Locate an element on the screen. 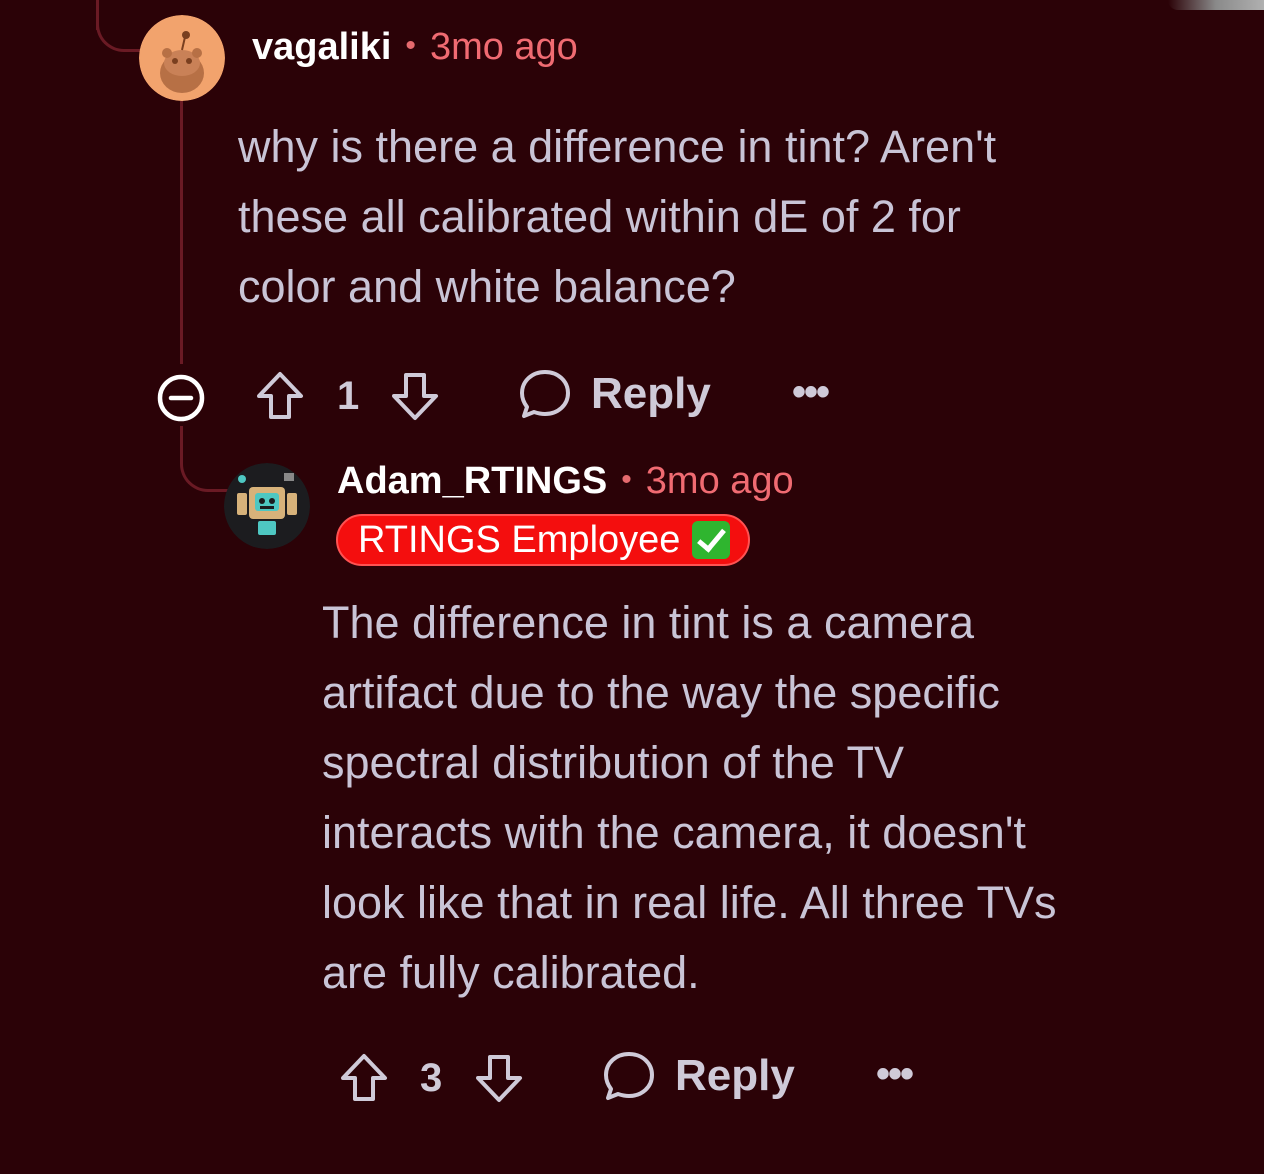  corner-image-fragment is located at coordinates (1216, 5).